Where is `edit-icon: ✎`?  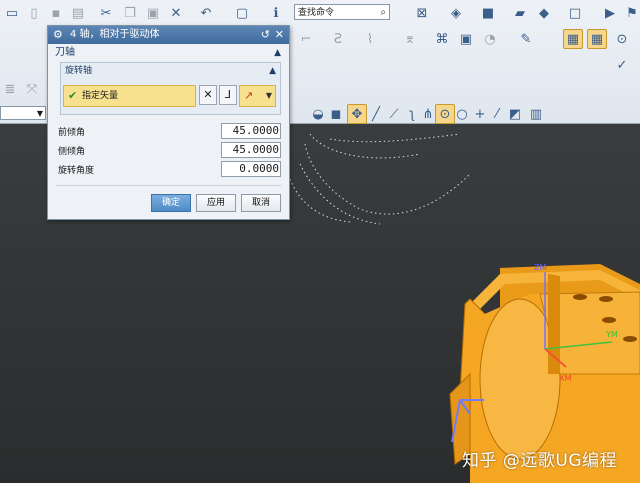
edit-icon: ✎ is located at coordinates (526, 39).